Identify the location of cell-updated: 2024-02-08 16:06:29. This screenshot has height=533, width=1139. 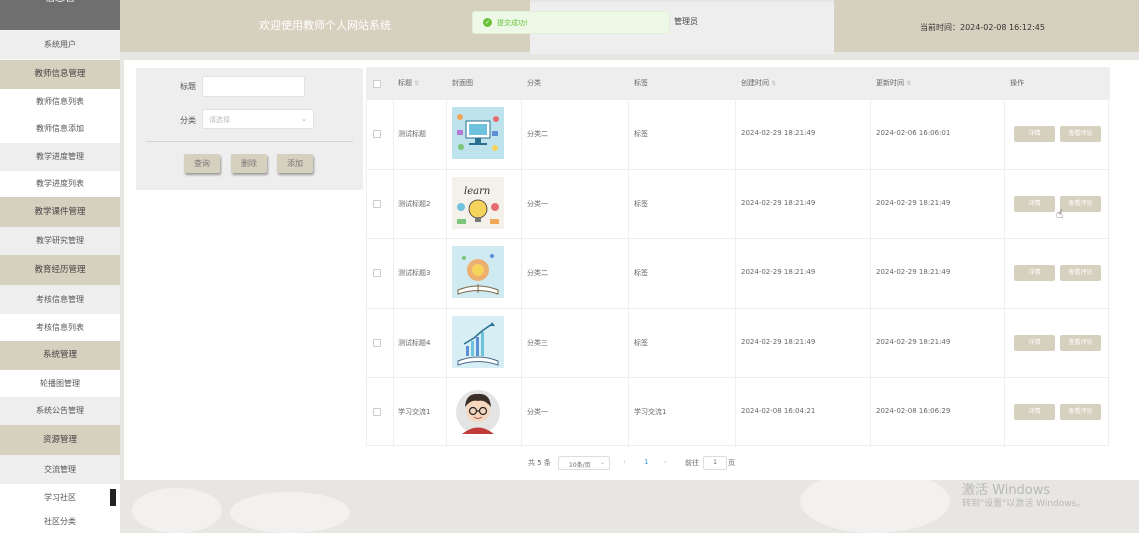
(913, 411).